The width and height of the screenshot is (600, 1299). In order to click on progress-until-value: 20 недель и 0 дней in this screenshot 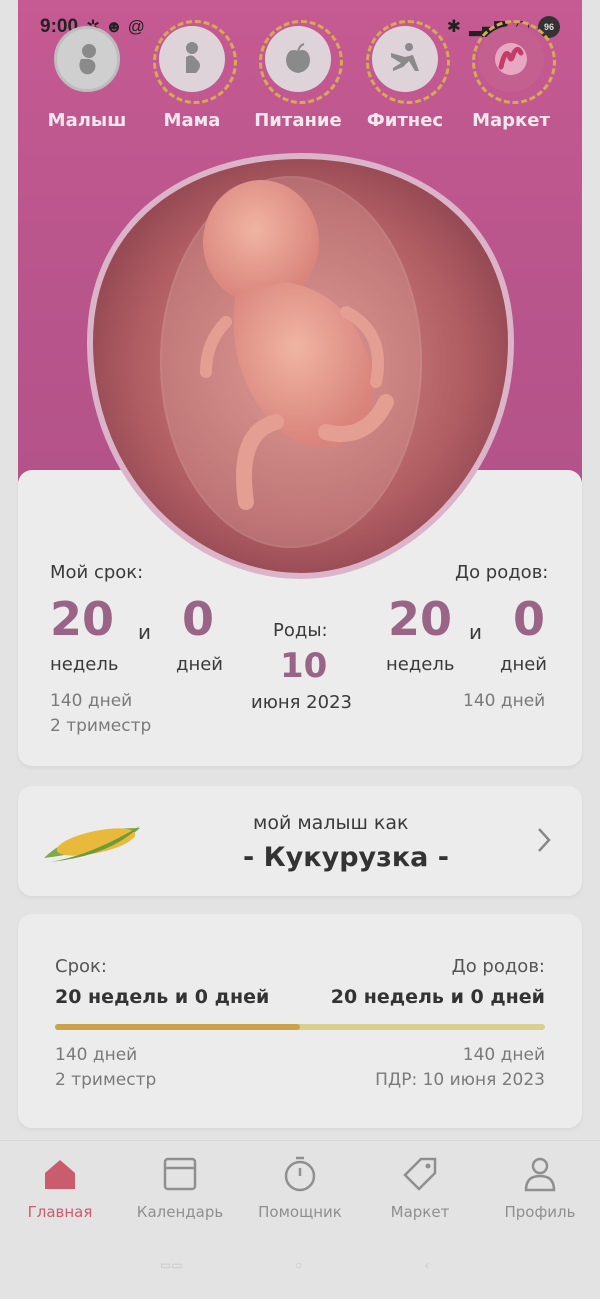, I will do `click(437, 997)`.